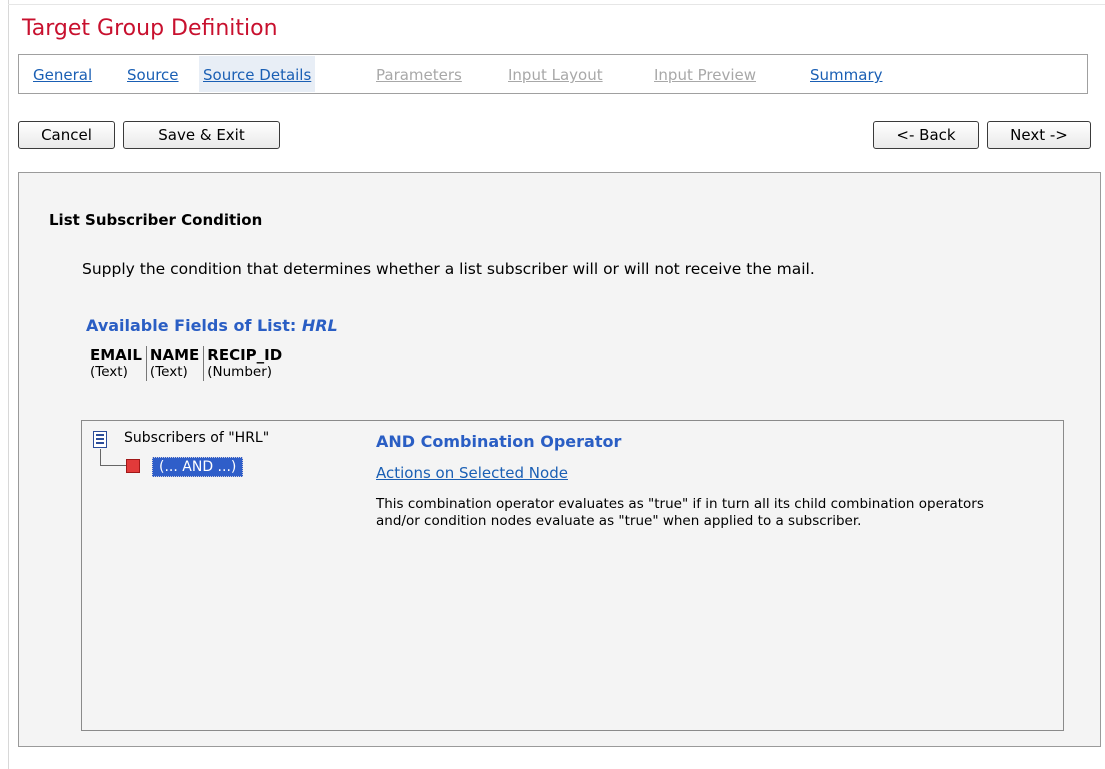 The width and height of the screenshot is (1105, 769). I want to click on tab-summary: Summary, so click(846, 74).